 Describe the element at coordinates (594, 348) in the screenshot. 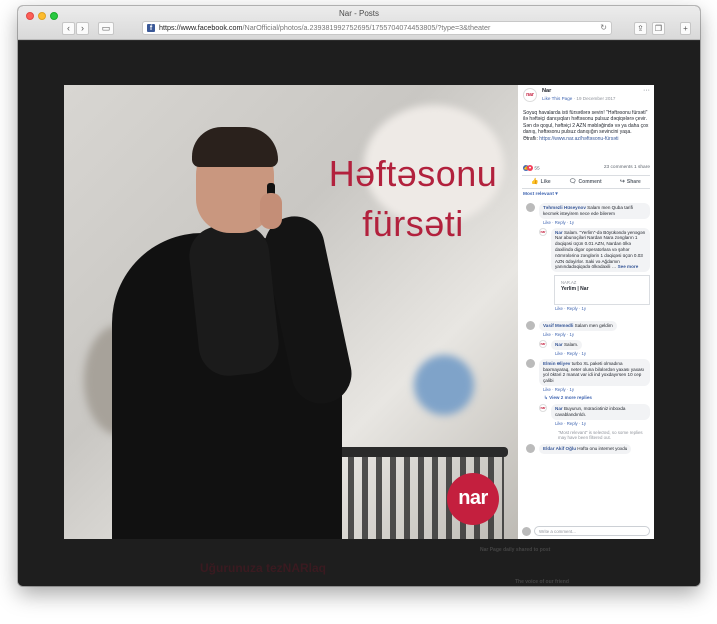

I see `comment-reply: nar Nar Salam. Like · Reply · 1y` at that location.